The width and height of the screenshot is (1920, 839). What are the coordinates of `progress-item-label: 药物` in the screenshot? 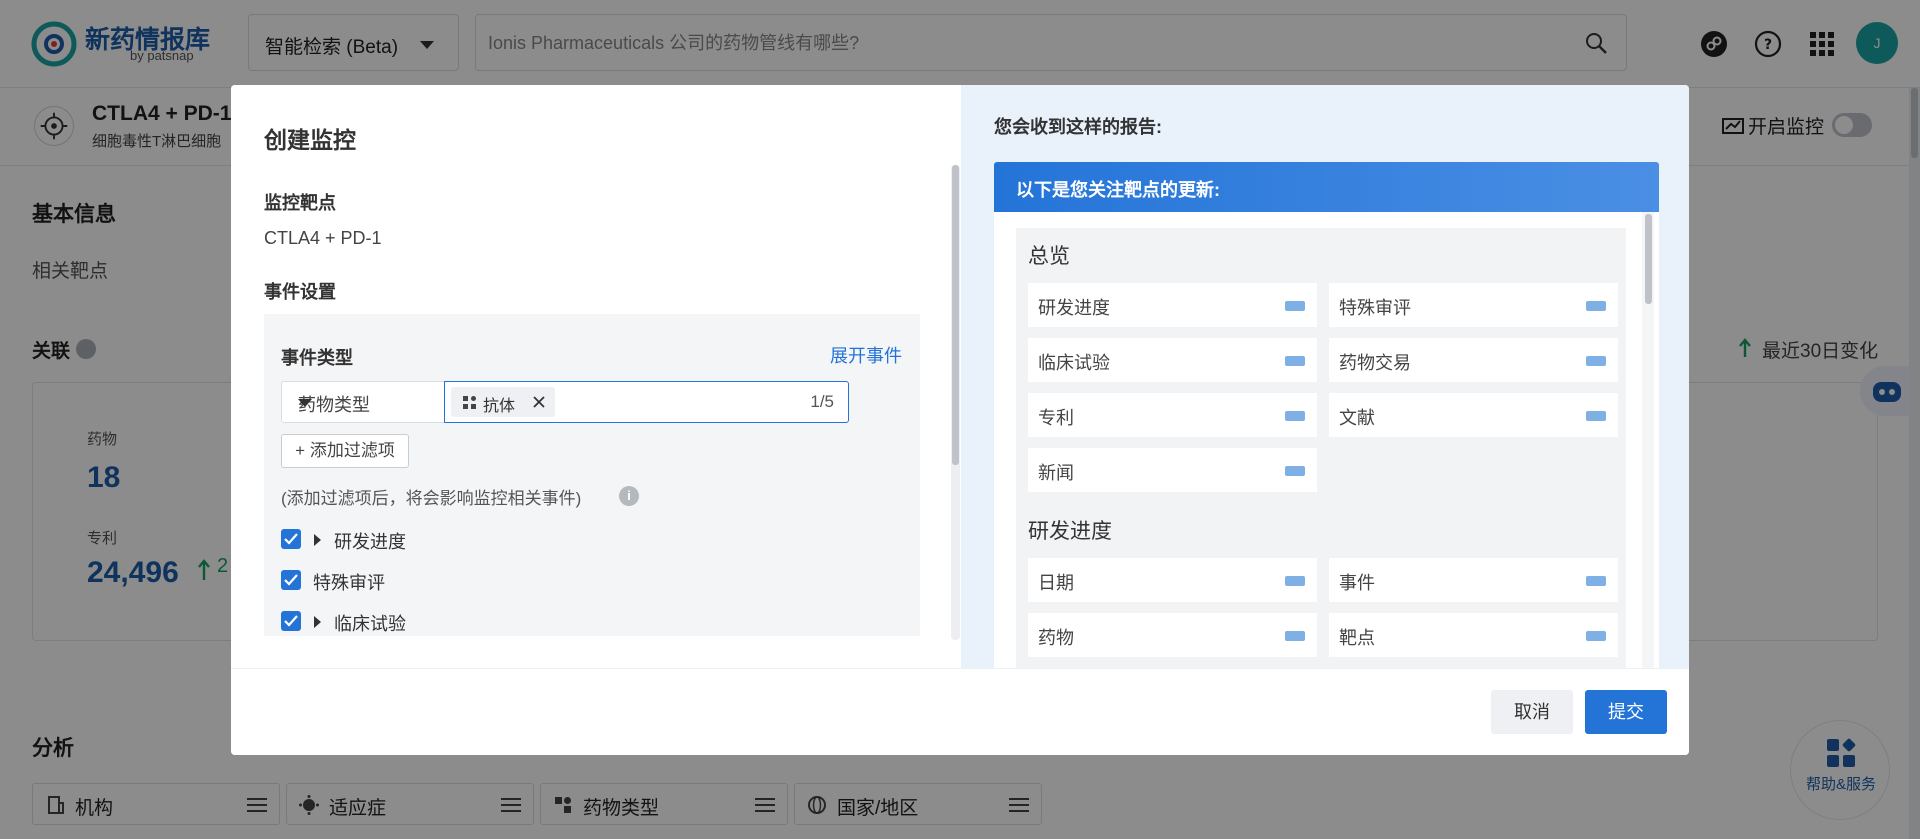 It's located at (1056, 638).